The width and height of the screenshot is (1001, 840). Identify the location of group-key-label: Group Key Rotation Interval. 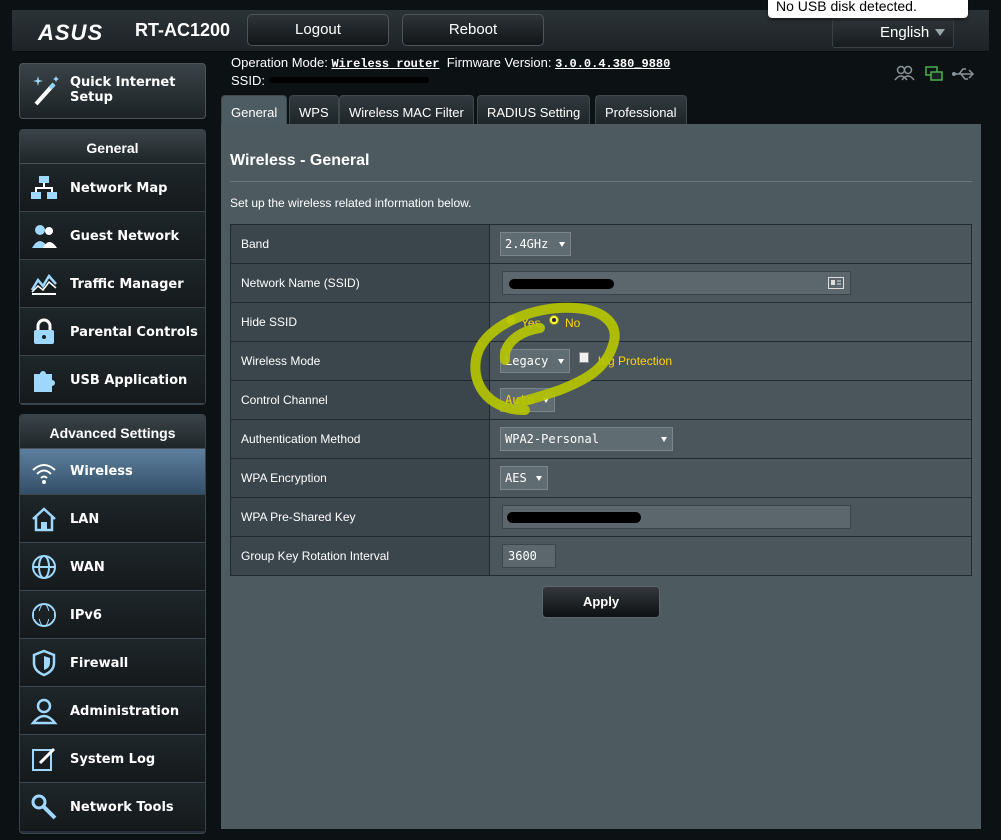
(360, 556).